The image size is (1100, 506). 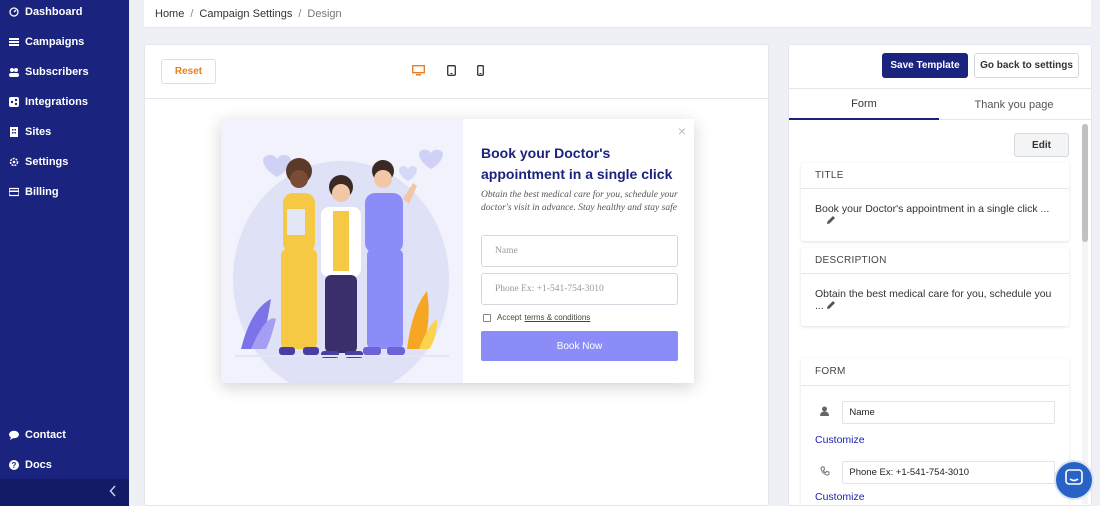 I want to click on form-field-name: Name, so click(x=935, y=412).